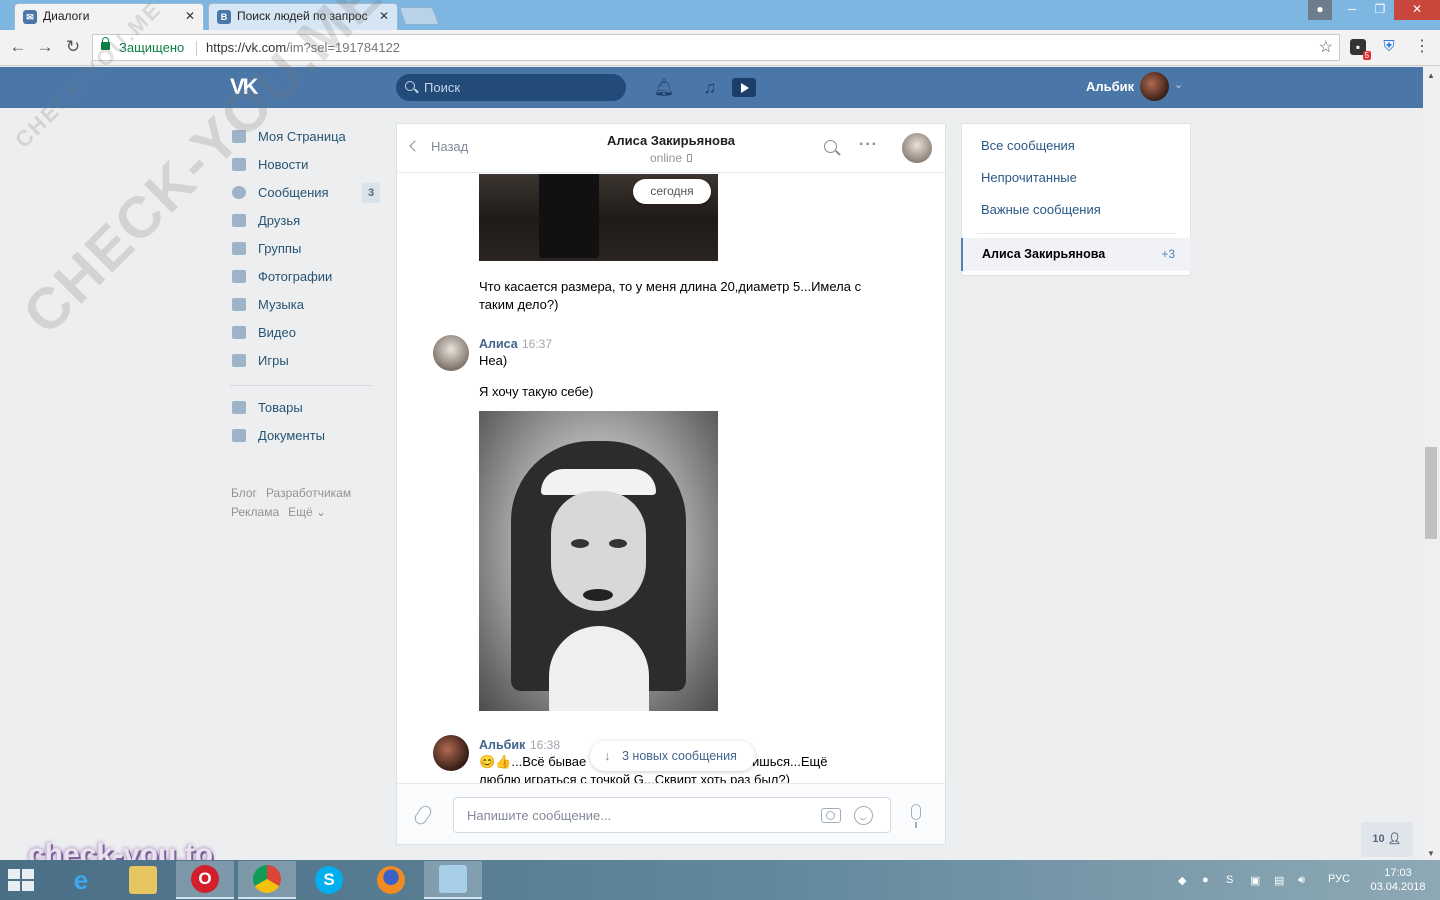  What do you see at coordinates (305, 333) in the screenshot?
I see `menu-item-video: Видео` at bounding box center [305, 333].